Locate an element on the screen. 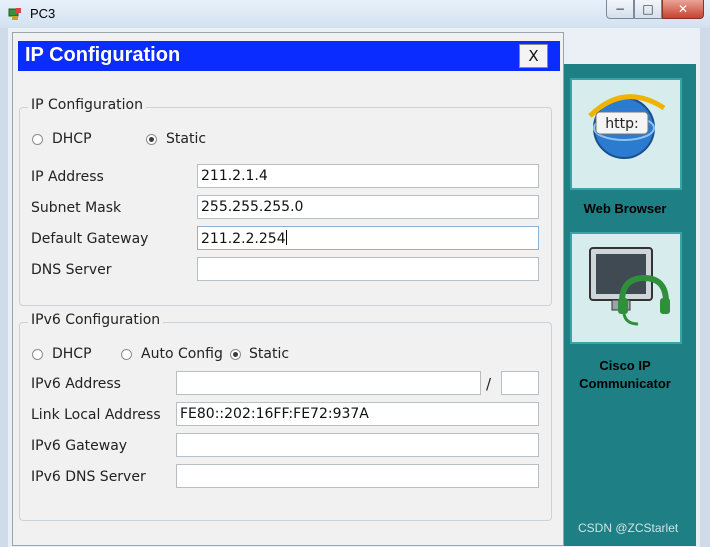 This screenshot has width=710, height=547. window-controls: − □ ✕ is located at coordinates (655, 10).